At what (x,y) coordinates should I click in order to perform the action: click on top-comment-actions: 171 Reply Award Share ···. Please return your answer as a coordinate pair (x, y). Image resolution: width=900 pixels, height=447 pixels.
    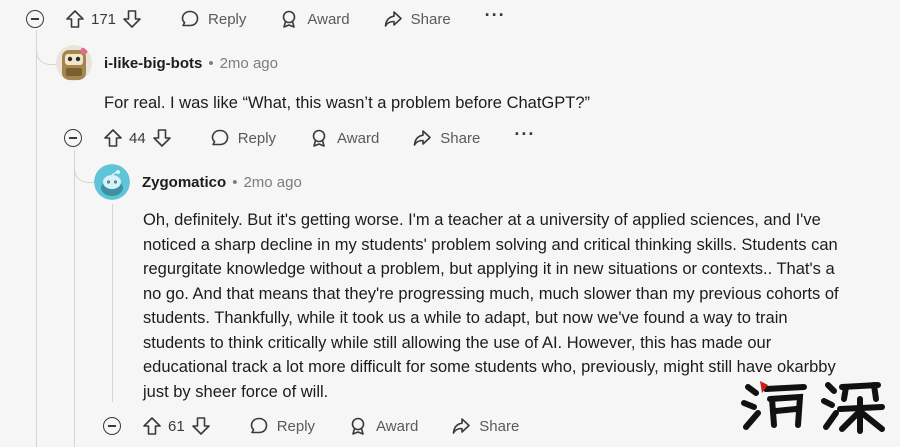
    Looking at the image, I should click on (266, 19).